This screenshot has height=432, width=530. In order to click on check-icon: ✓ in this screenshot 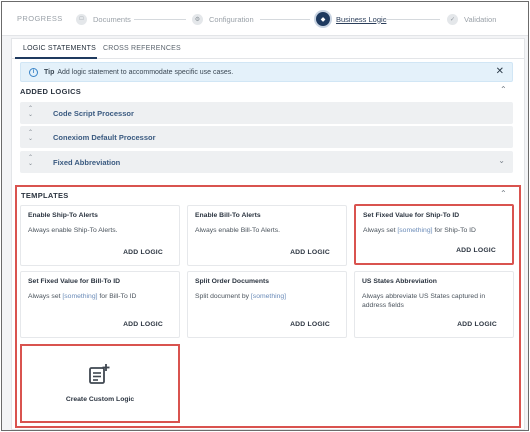, I will do `click(452, 19)`.